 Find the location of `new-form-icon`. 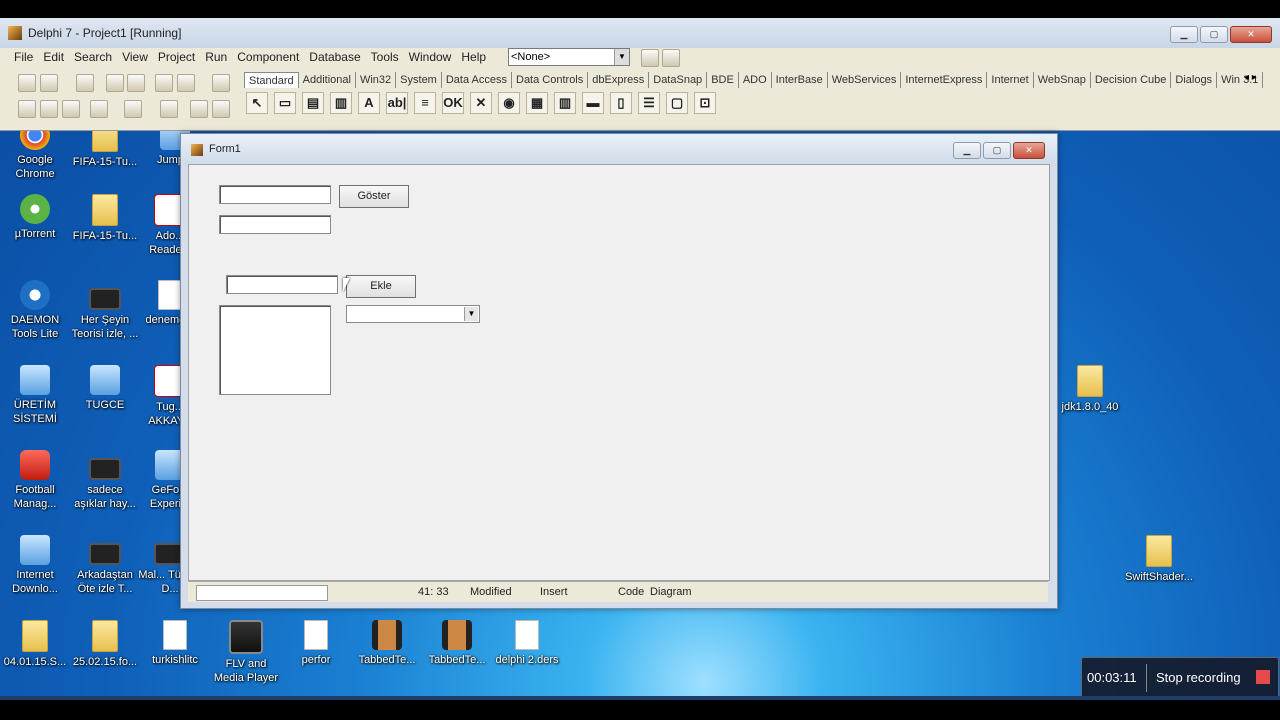

new-form-icon is located at coordinates (99, 109).